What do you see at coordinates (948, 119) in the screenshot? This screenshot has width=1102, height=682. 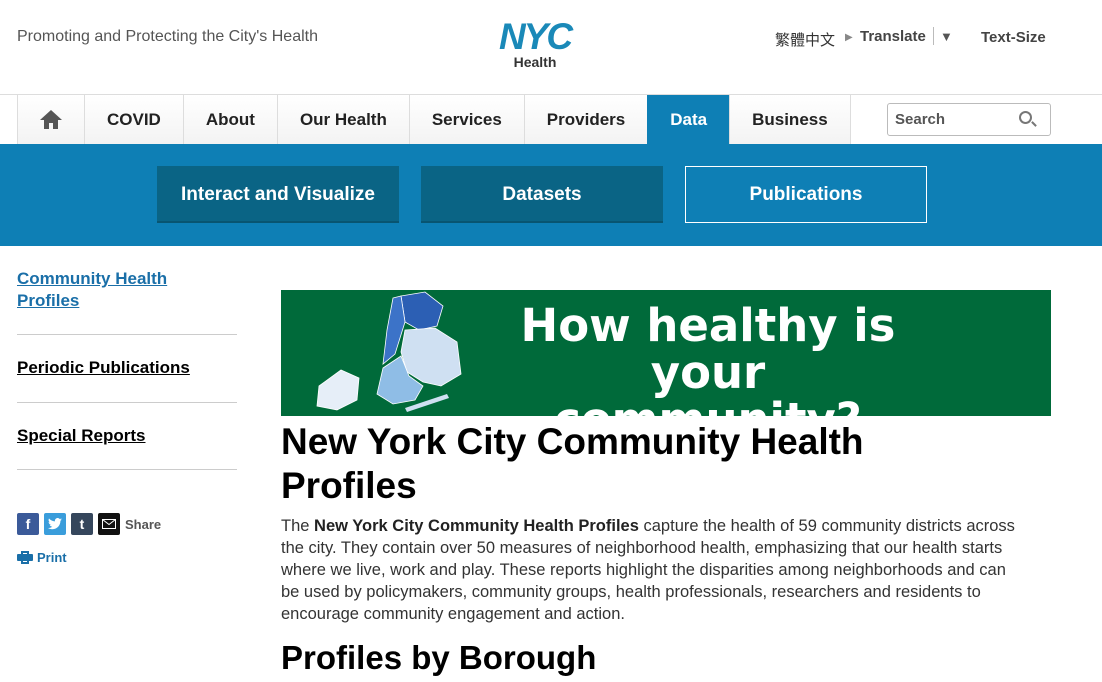 I see `search-input` at bounding box center [948, 119].